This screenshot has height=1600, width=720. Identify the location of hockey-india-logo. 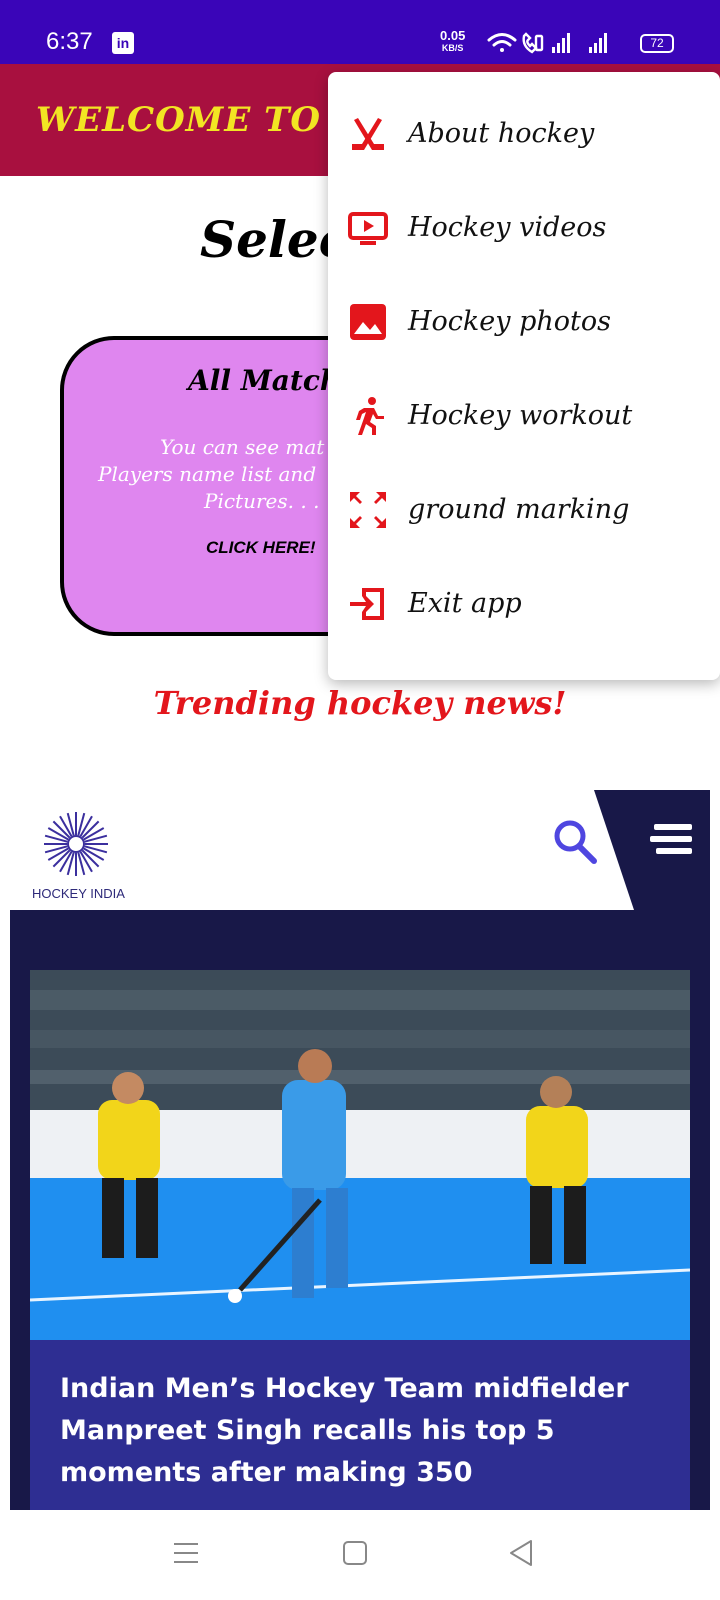
(76, 844).